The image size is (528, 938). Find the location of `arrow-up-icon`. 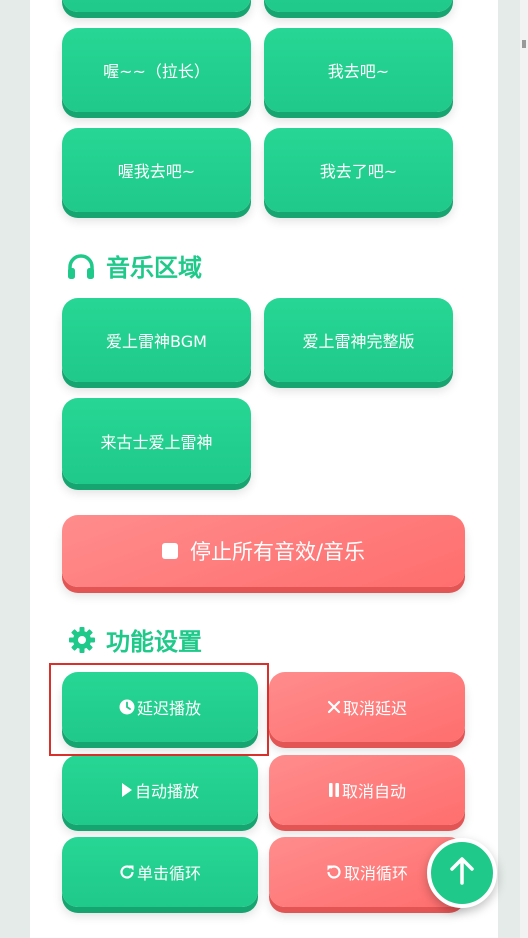

arrow-up-icon is located at coordinates (462, 873).